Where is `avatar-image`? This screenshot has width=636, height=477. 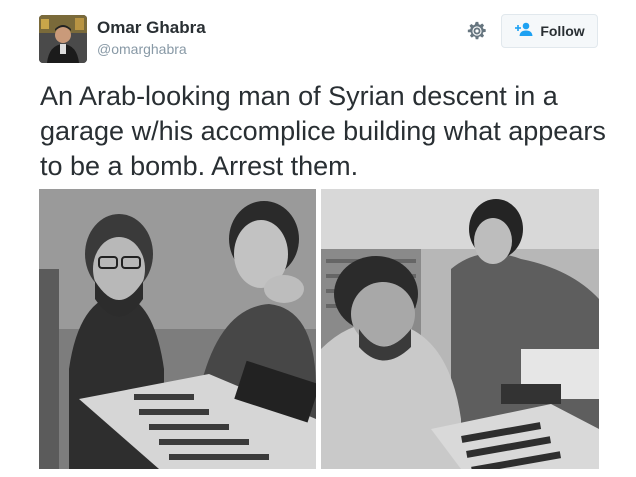 avatar-image is located at coordinates (63, 39).